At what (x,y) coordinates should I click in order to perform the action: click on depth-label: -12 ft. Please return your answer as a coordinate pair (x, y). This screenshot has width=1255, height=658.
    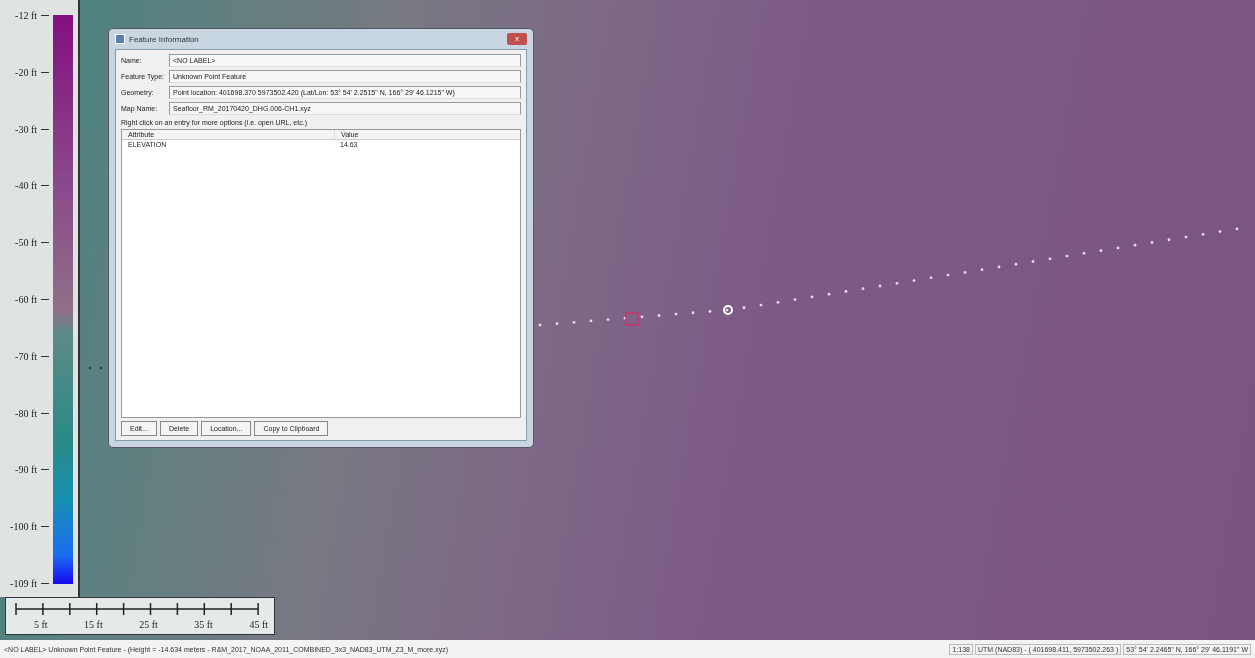
    Looking at the image, I should click on (26, 15).